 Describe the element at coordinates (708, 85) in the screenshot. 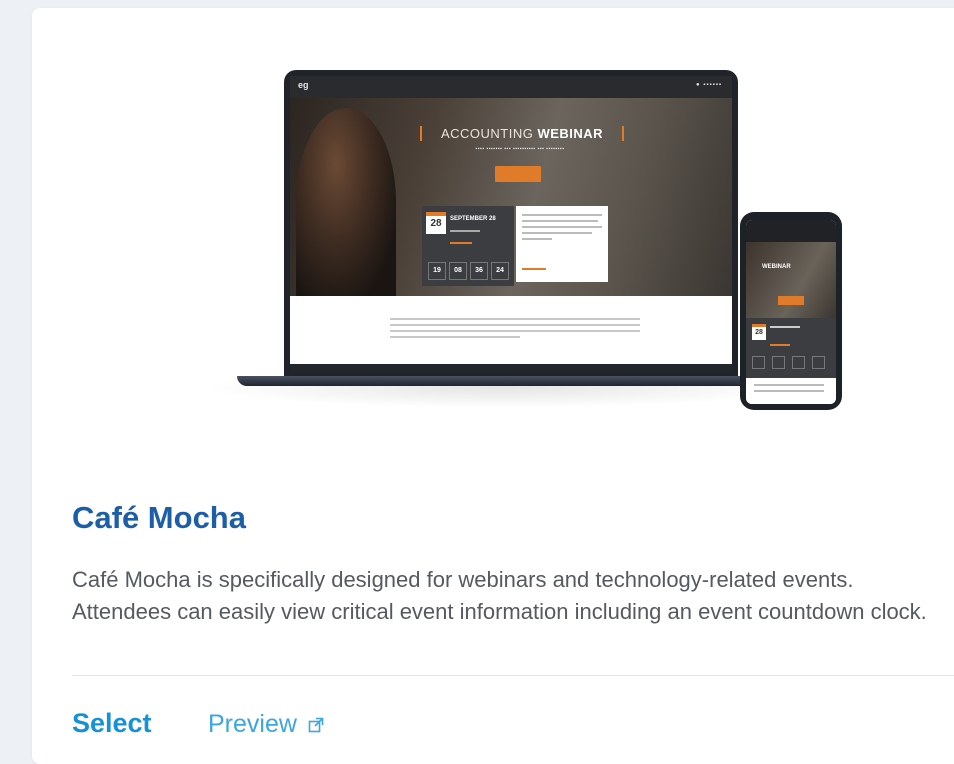

I see `mock-nav-links: ● ▪▪▪▪▪▪` at that location.